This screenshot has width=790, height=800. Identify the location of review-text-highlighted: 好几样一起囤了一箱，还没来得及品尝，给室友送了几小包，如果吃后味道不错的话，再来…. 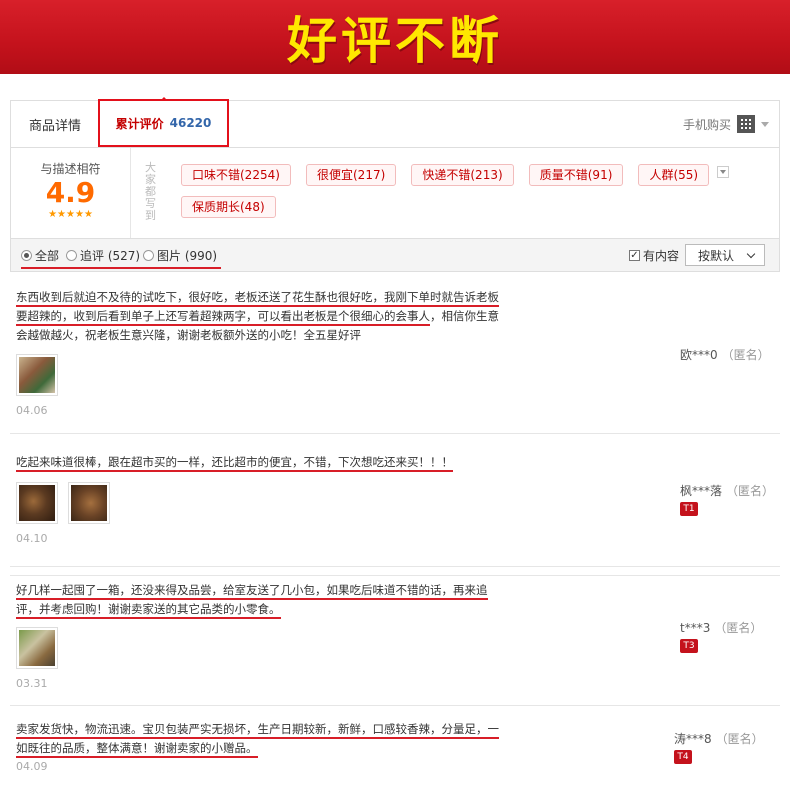
(252, 601).